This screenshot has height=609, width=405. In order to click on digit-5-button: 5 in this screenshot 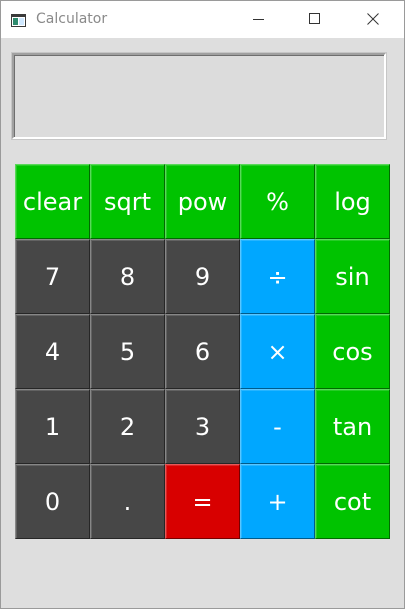, I will do `click(127, 351)`.